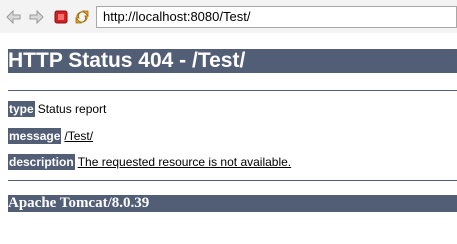 The height and width of the screenshot is (244, 457). I want to click on message-row: message/Test/, so click(50, 136).